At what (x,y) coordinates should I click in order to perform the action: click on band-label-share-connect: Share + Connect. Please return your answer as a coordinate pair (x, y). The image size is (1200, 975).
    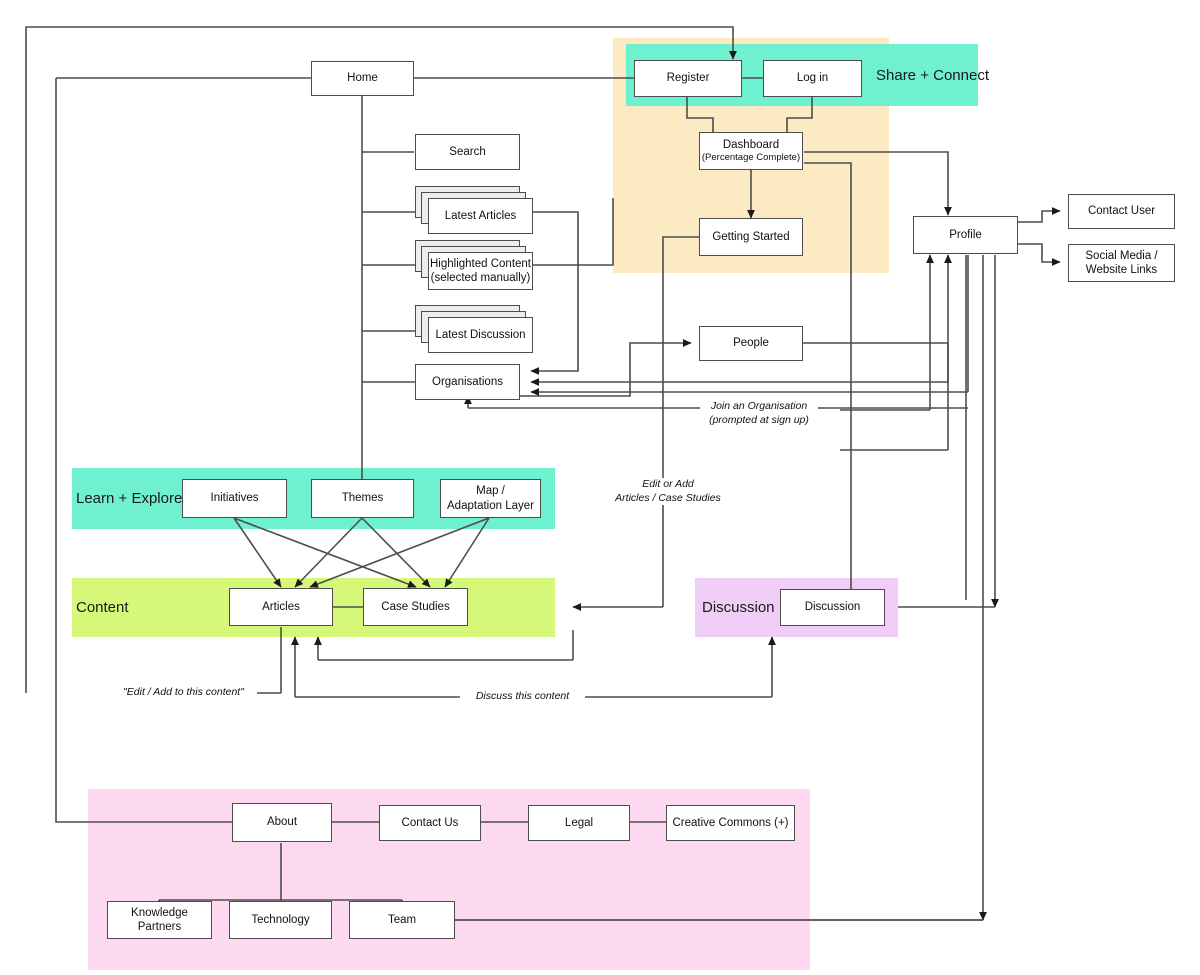
    Looking at the image, I should click on (932, 75).